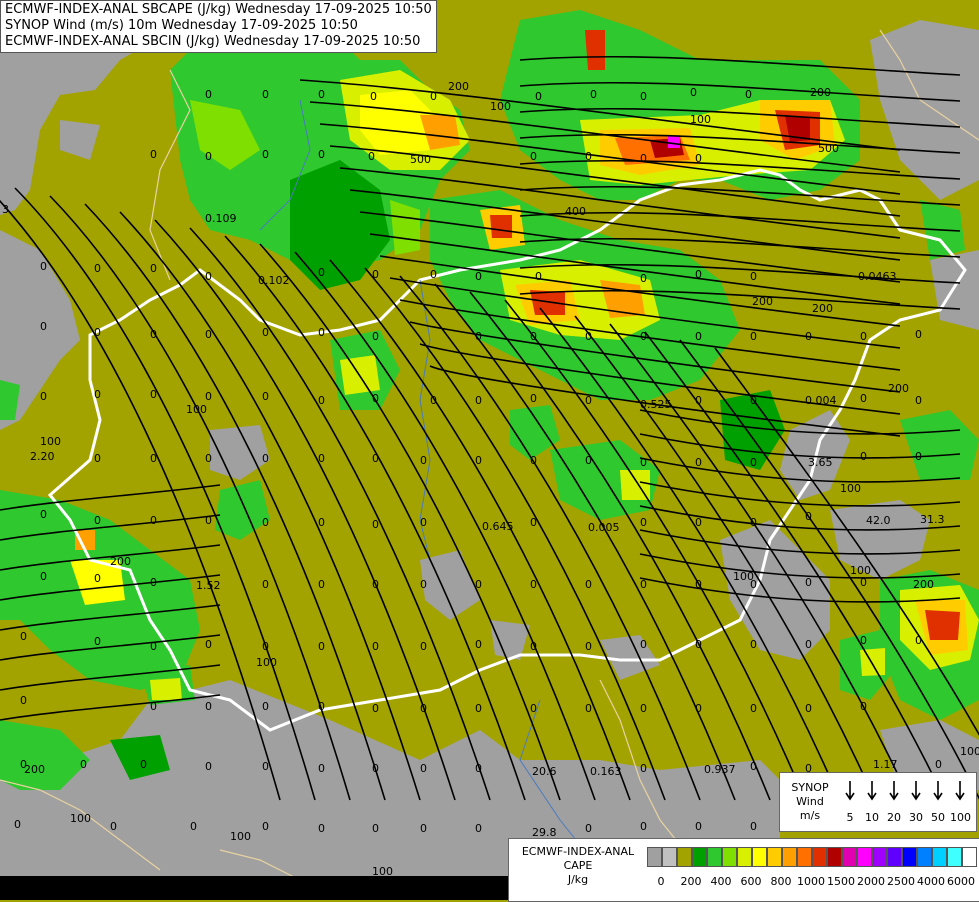 The width and height of the screenshot is (979, 902). Describe the element at coordinates (850, 817) in the screenshot. I see `wind-value: 5` at that location.